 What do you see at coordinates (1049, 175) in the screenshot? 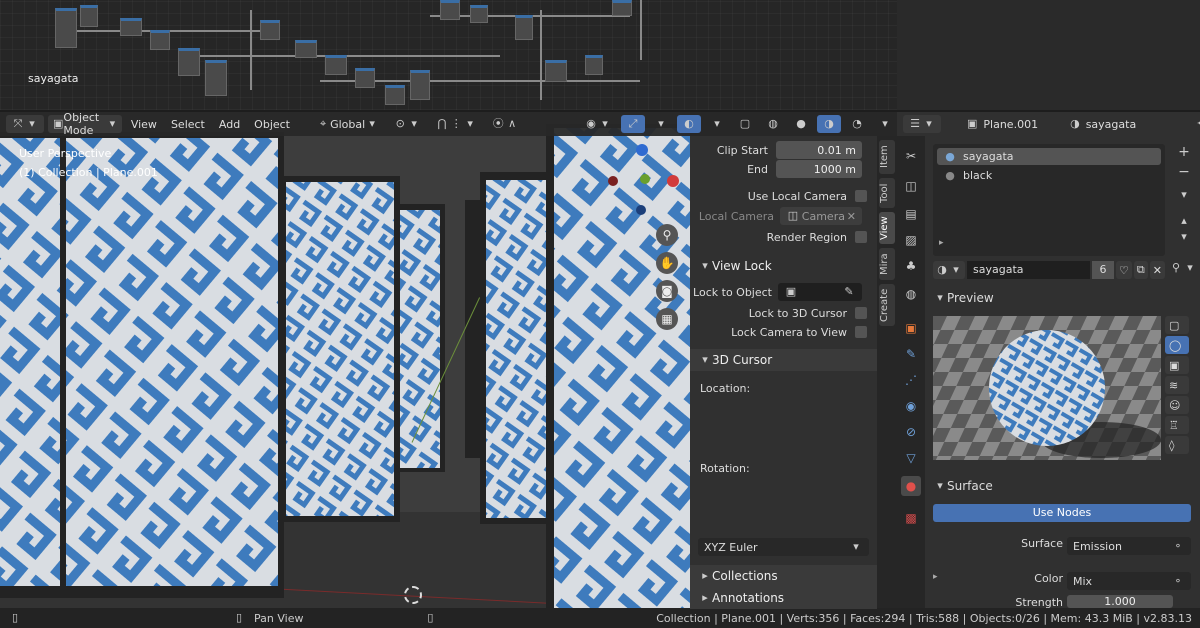
I see `material-slot-item: ● black` at bounding box center [1049, 175].